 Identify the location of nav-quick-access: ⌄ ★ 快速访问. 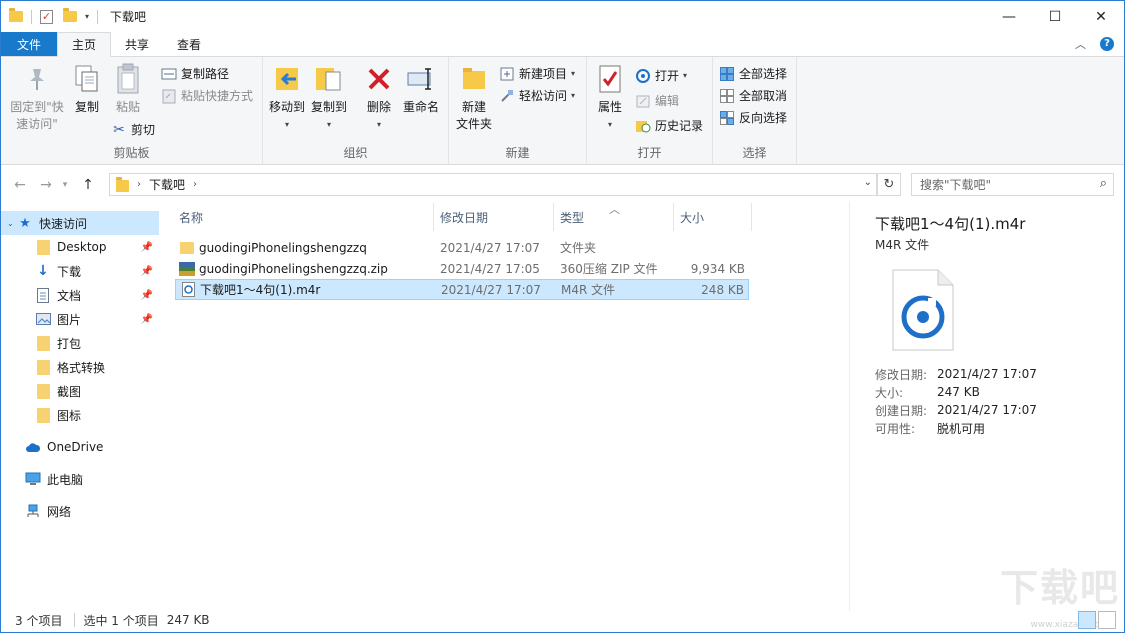
(80, 223).